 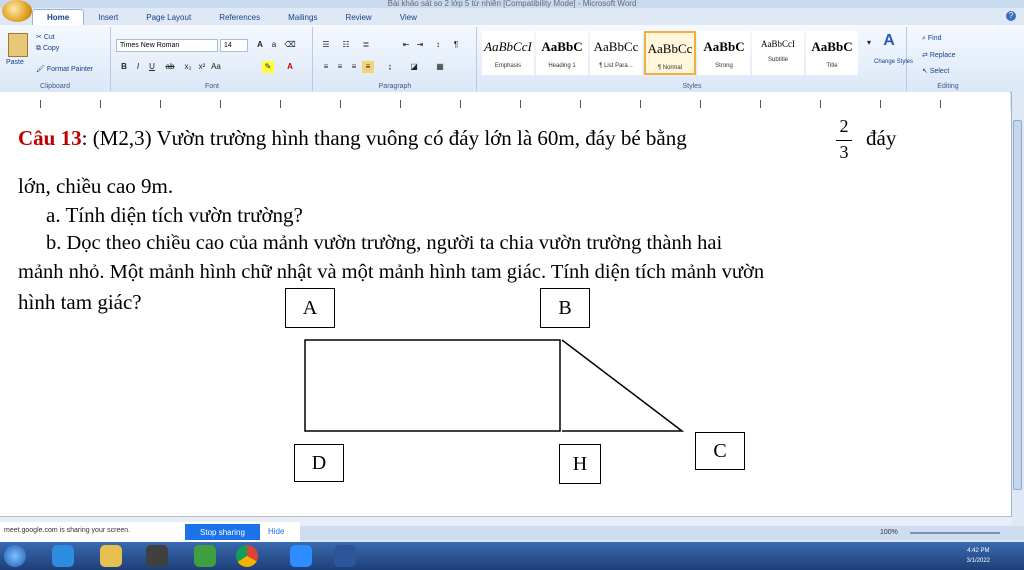 What do you see at coordinates (202, 67) in the screenshot?
I see `superscript-icon: x²` at bounding box center [202, 67].